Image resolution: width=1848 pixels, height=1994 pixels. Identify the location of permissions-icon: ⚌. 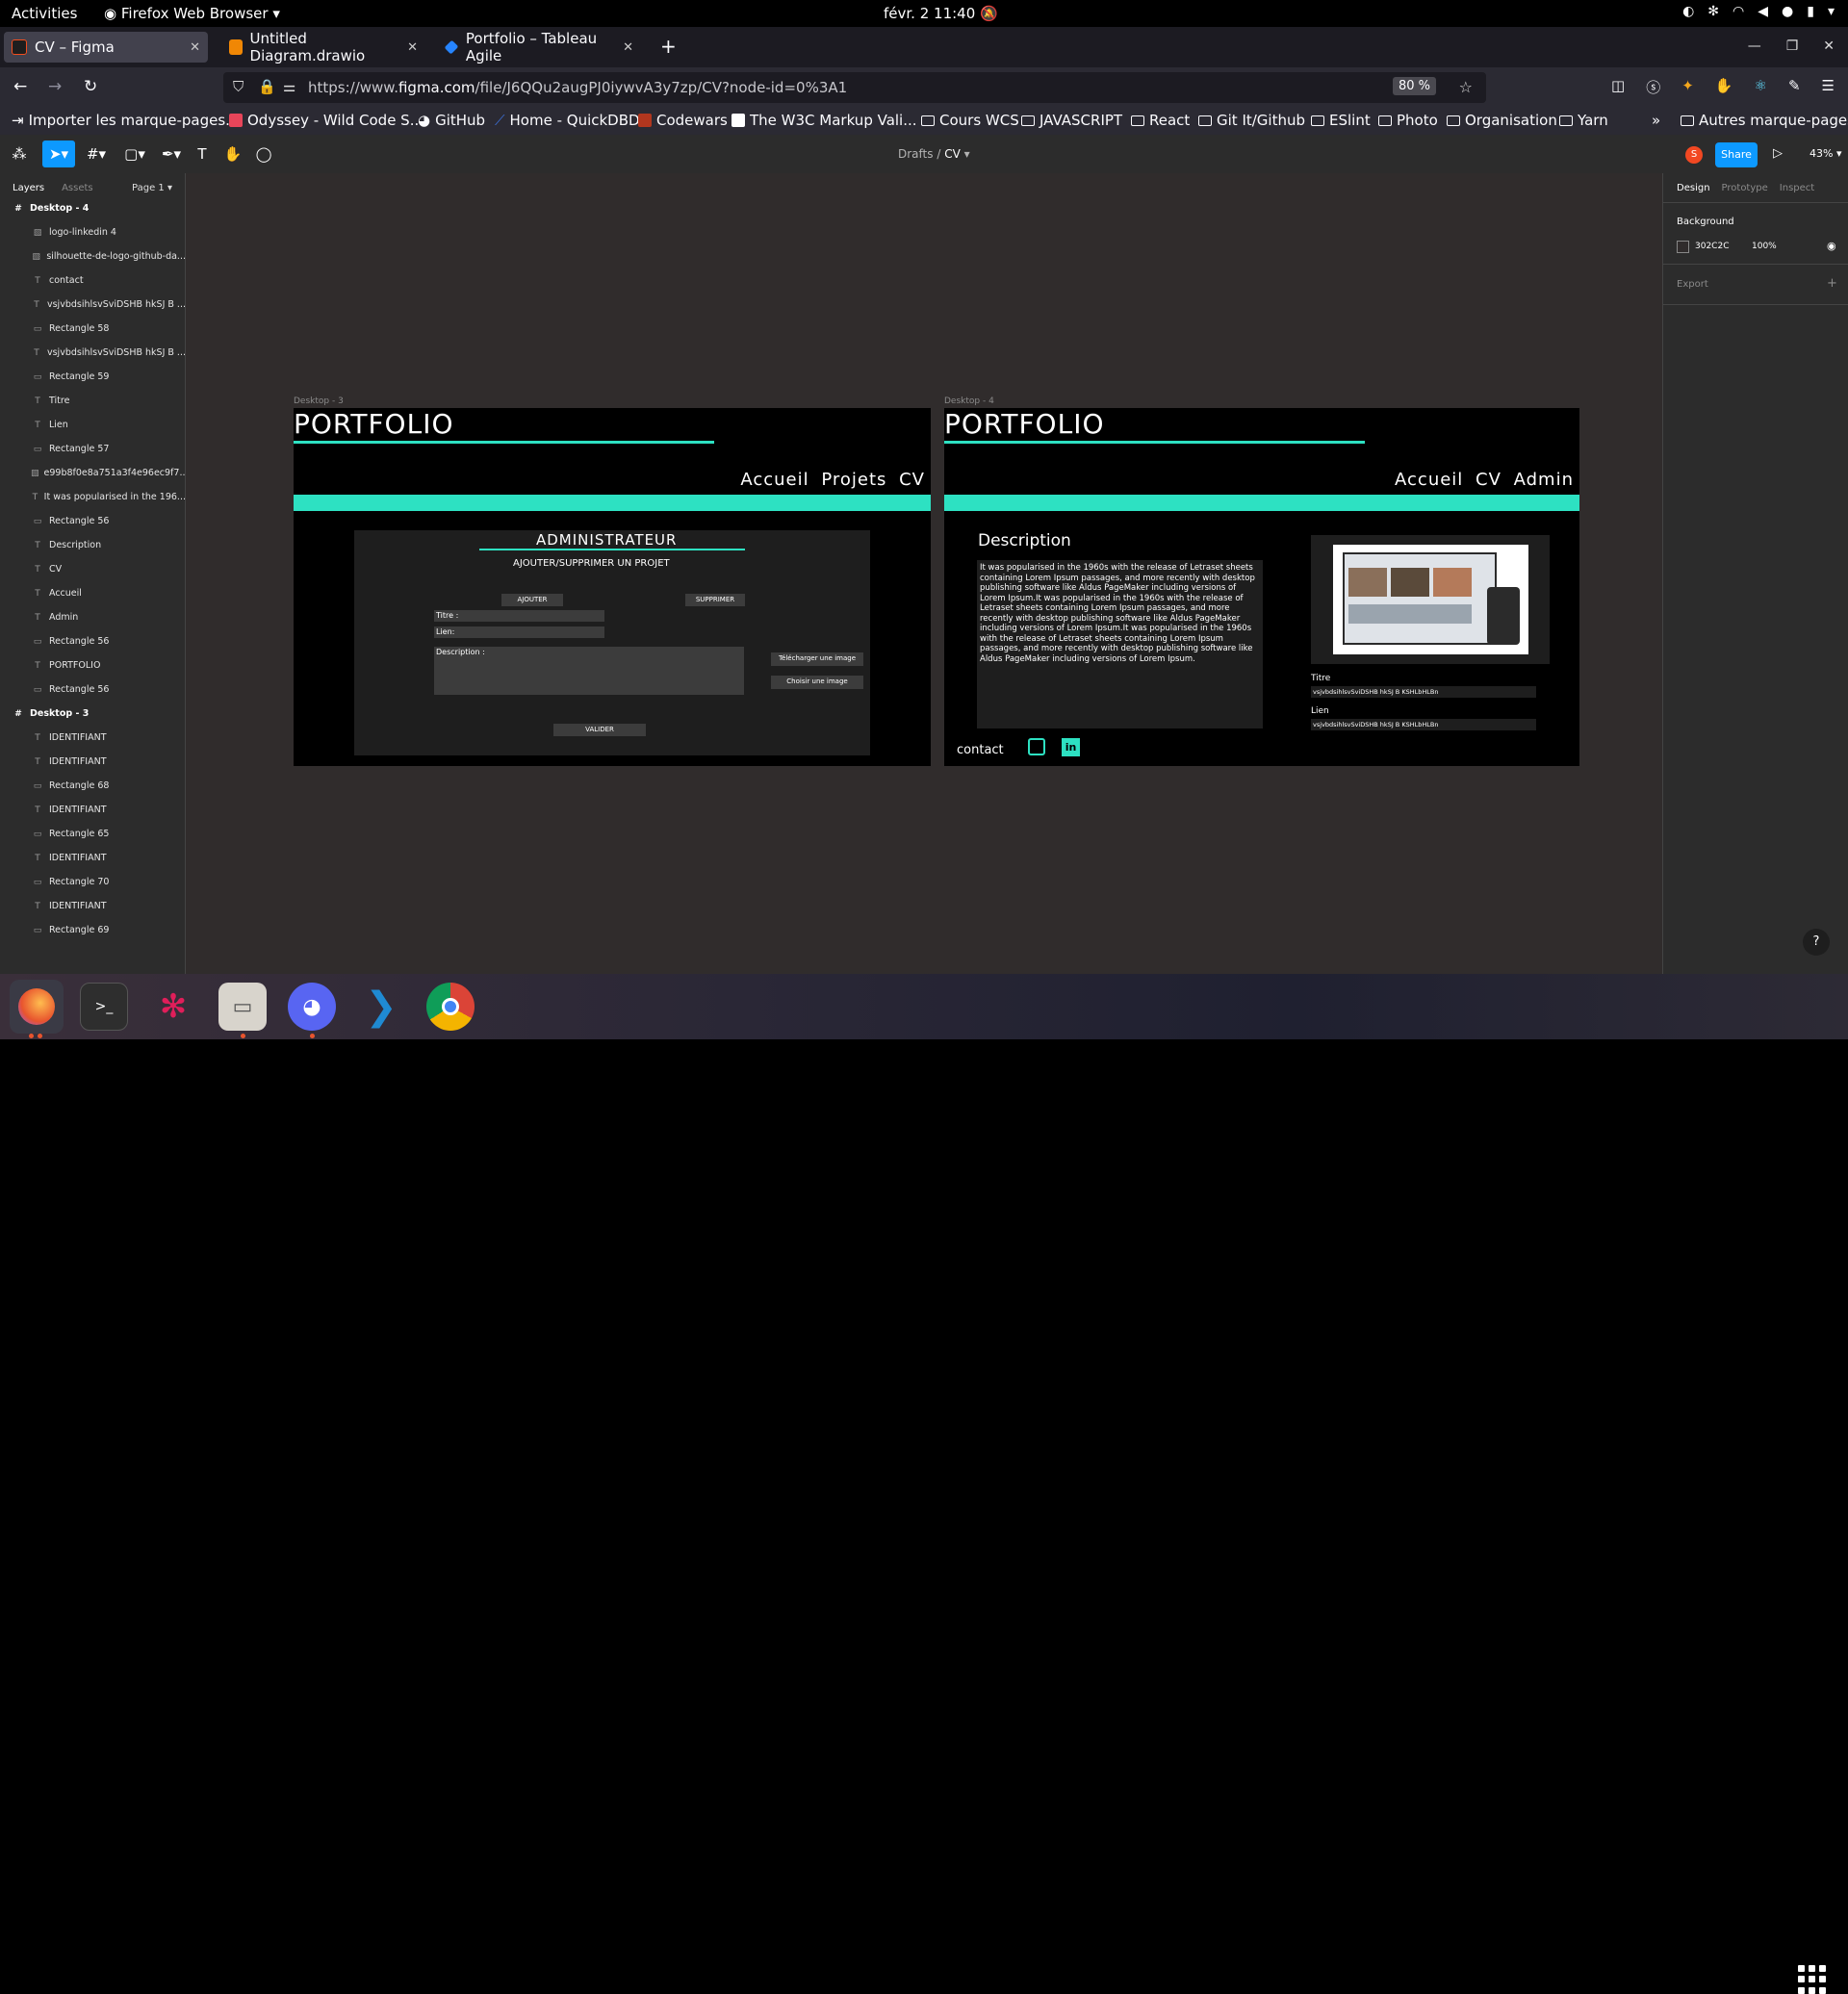
(289, 86).